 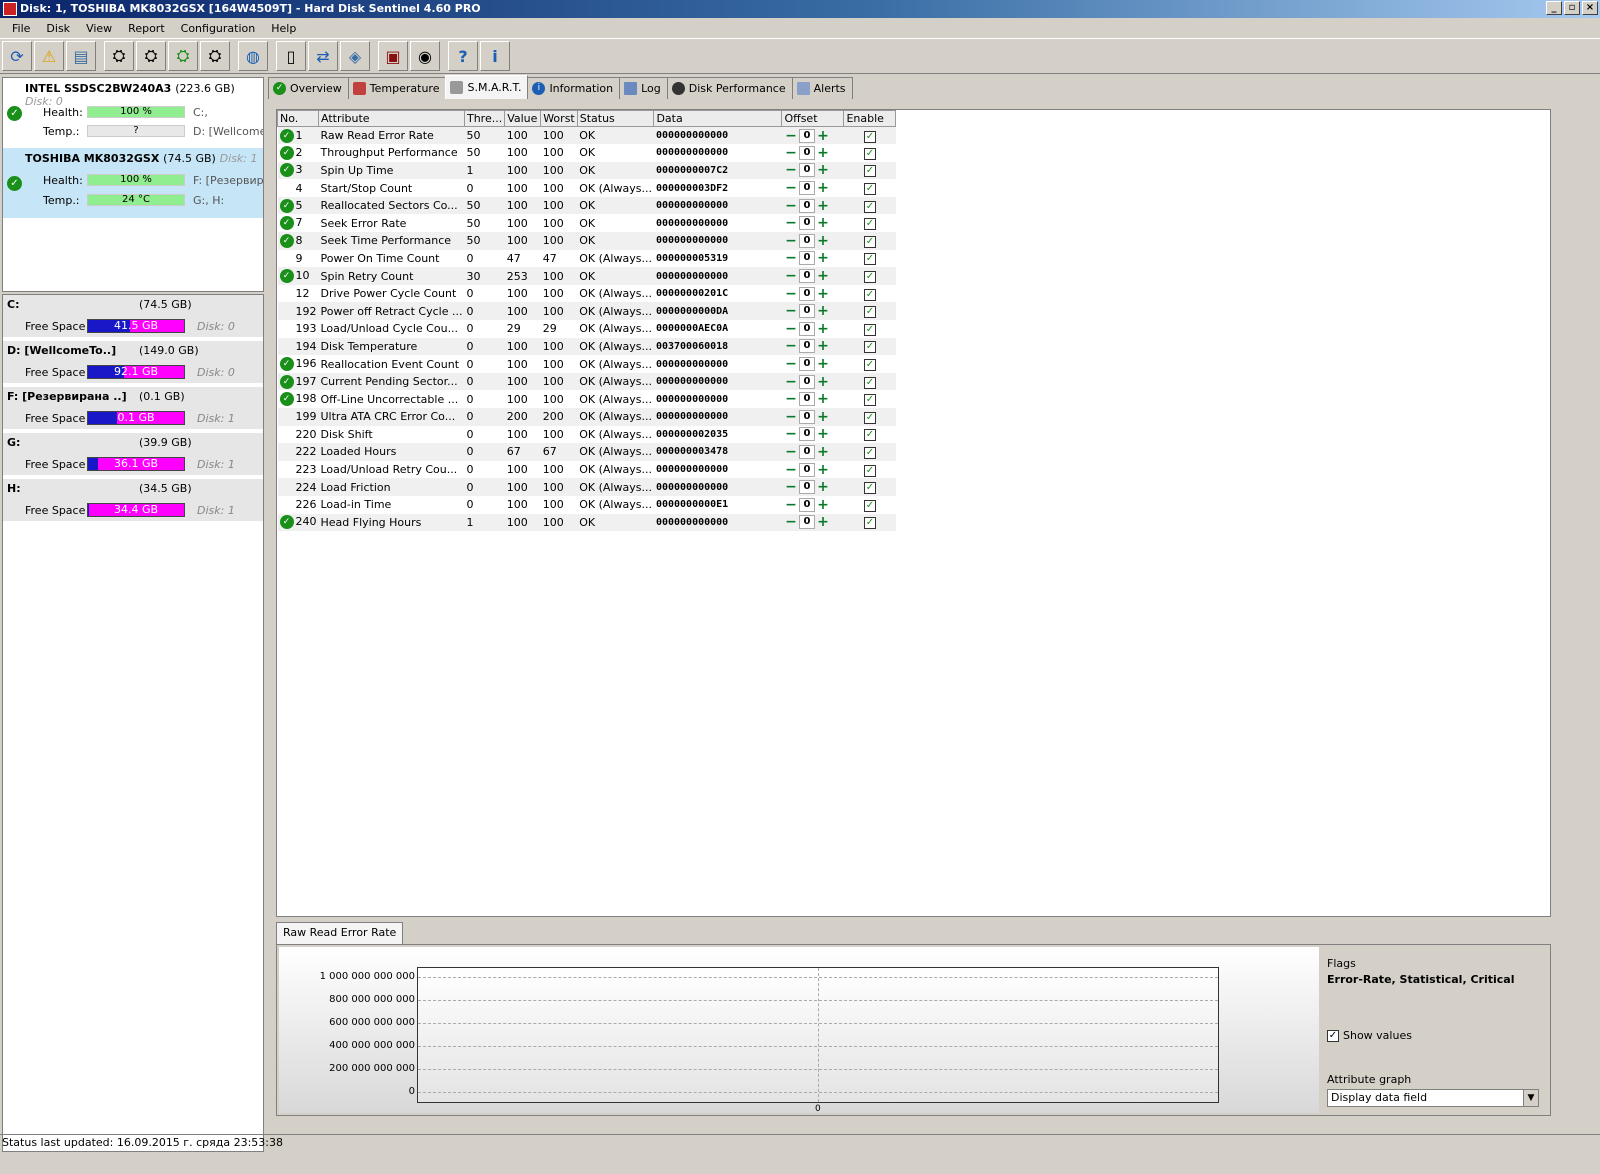 What do you see at coordinates (391, 118) in the screenshot?
I see `col-attribute: Attribute` at bounding box center [391, 118].